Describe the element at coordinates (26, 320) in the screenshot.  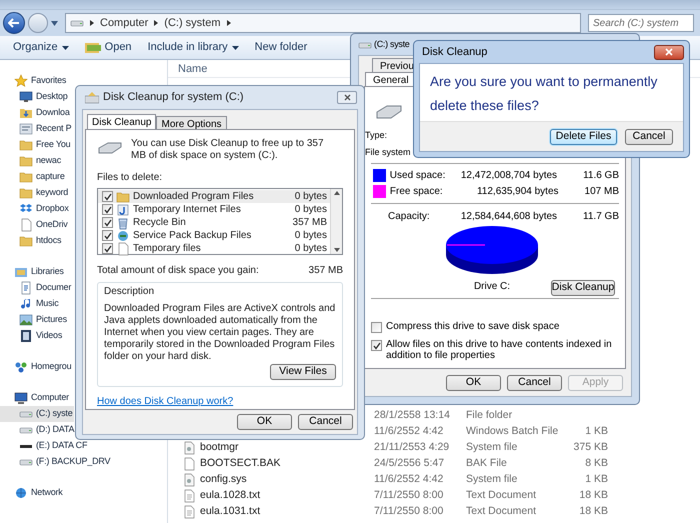
I see `pictures-icon` at that location.